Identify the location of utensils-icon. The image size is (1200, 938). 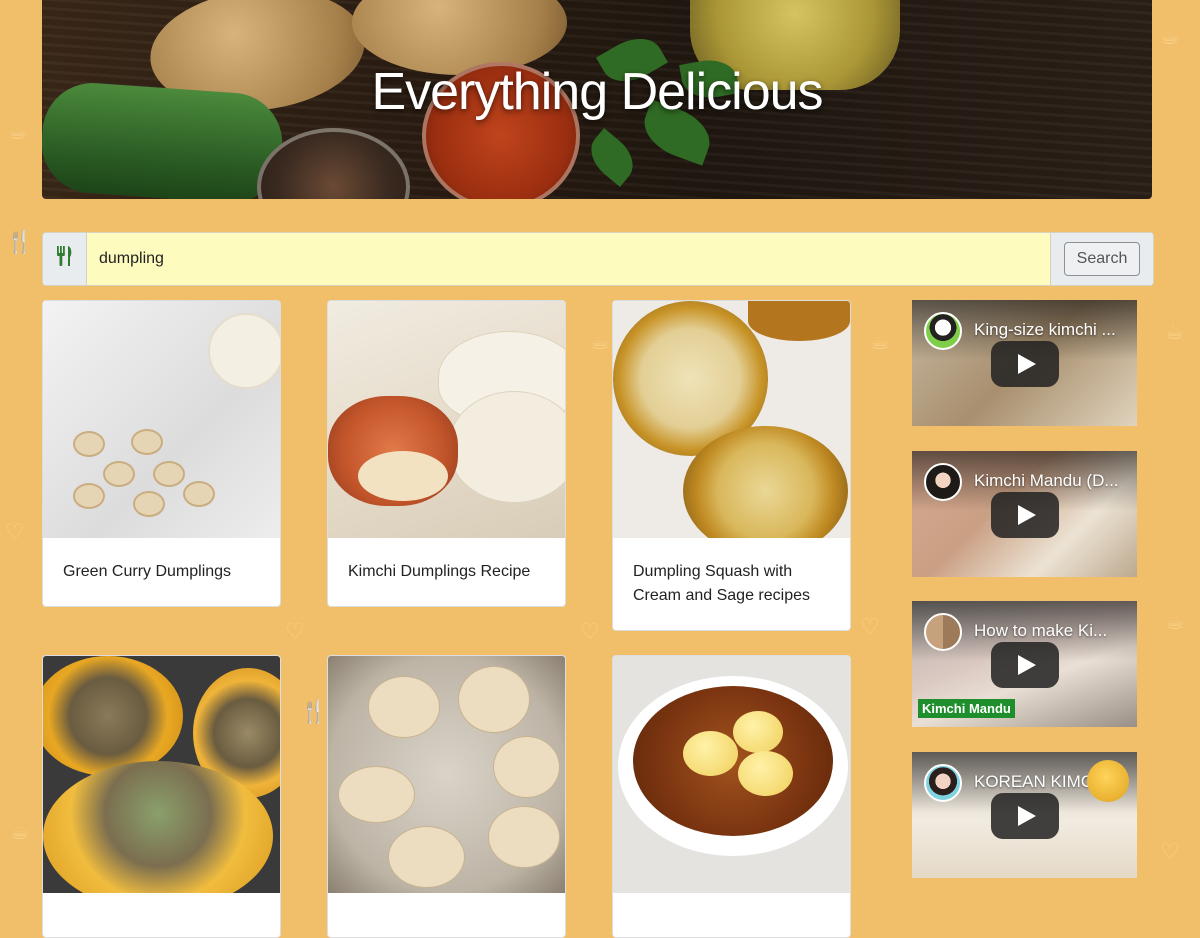
(65, 259).